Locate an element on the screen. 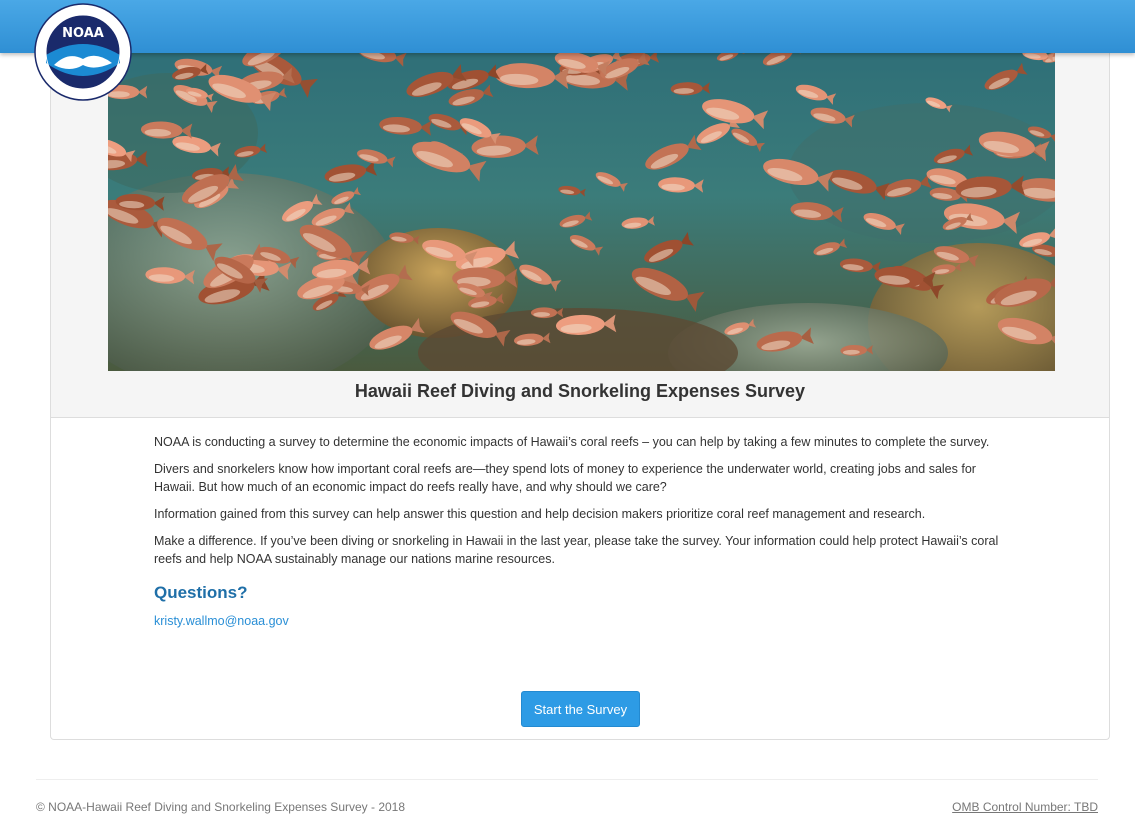 The height and width of the screenshot is (821, 1135). noaa-logo: NOAA is located at coordinates (83, 52).